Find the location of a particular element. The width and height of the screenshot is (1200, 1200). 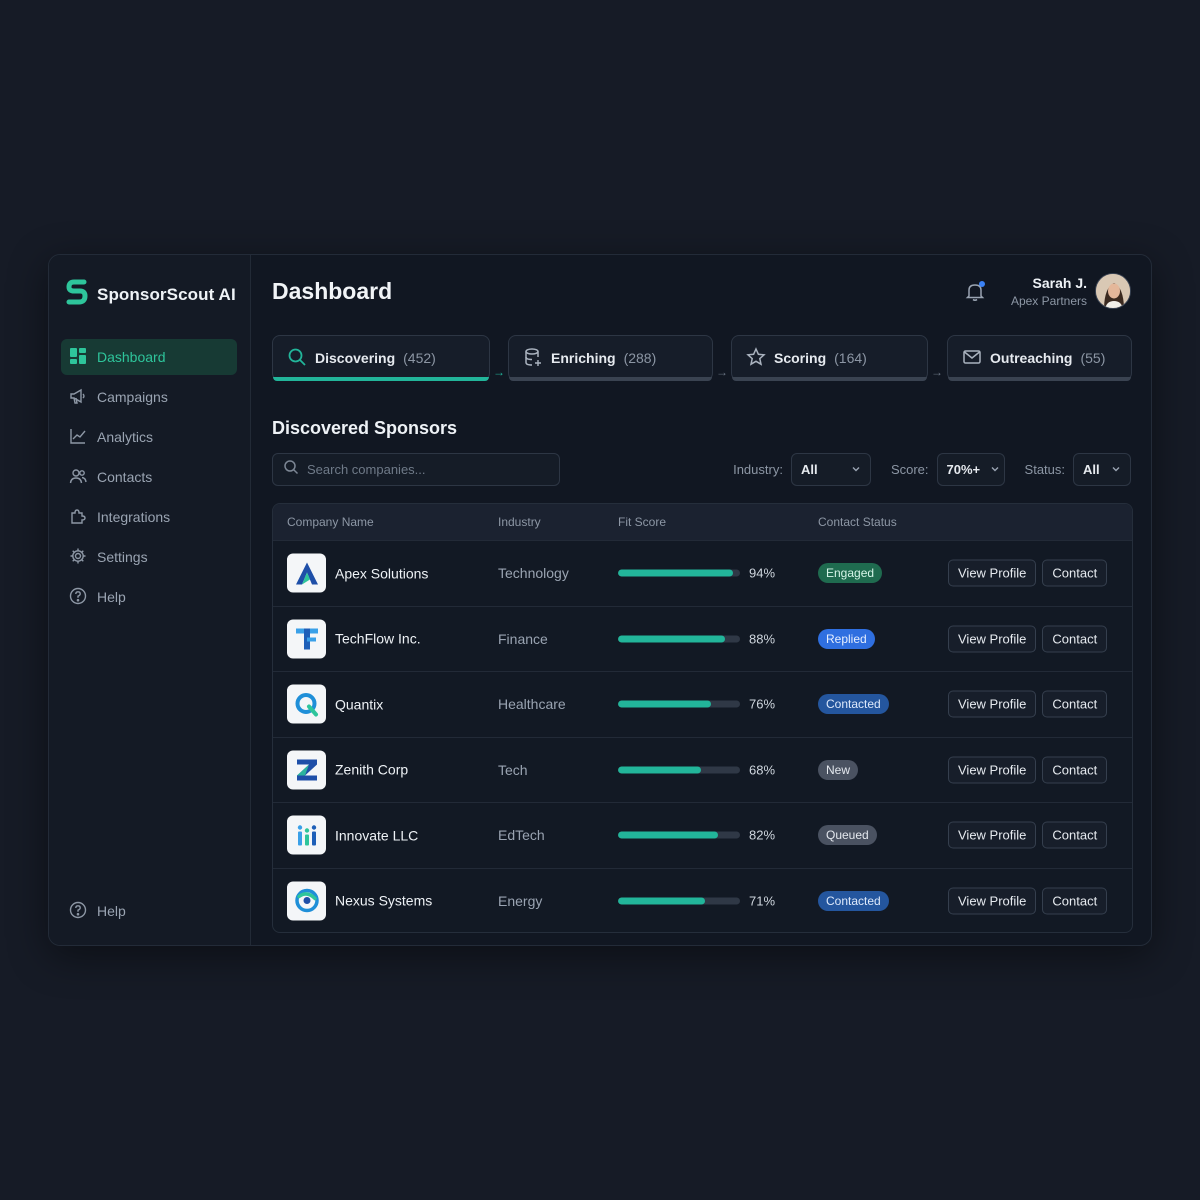

fit-score-value: 76% is located at coordinates (762, 704).